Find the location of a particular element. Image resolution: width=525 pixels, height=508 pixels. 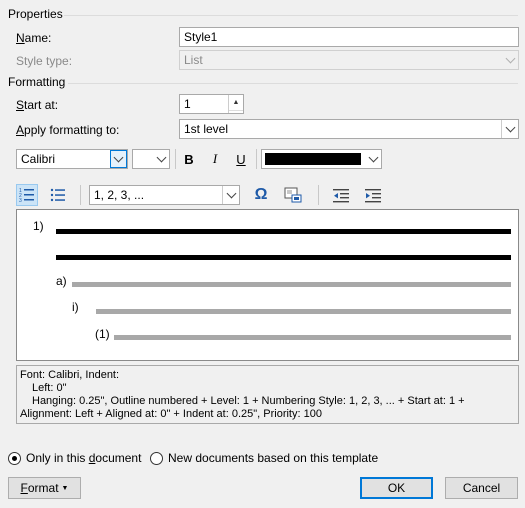

formatting-section-title: Formatting is located at coordinates (37, 82).